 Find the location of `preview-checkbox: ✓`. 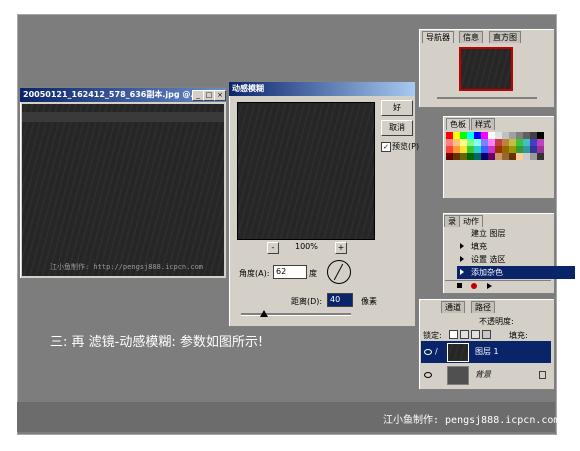

preview-checkbox: ✓ is located at coordinates (386, 147).